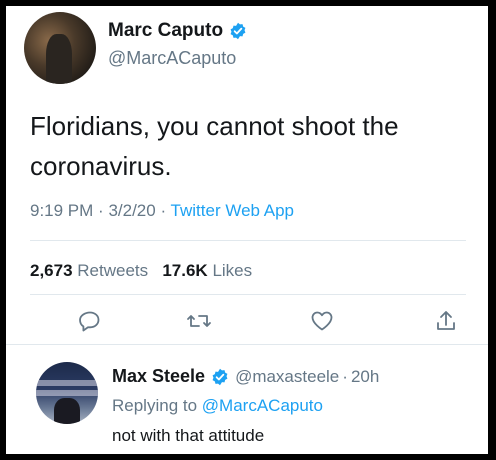  What do you see at coordinates (51, 270) in the screenshot?
I see `retweets-count: 2,673` at bounding box center [51, 270].